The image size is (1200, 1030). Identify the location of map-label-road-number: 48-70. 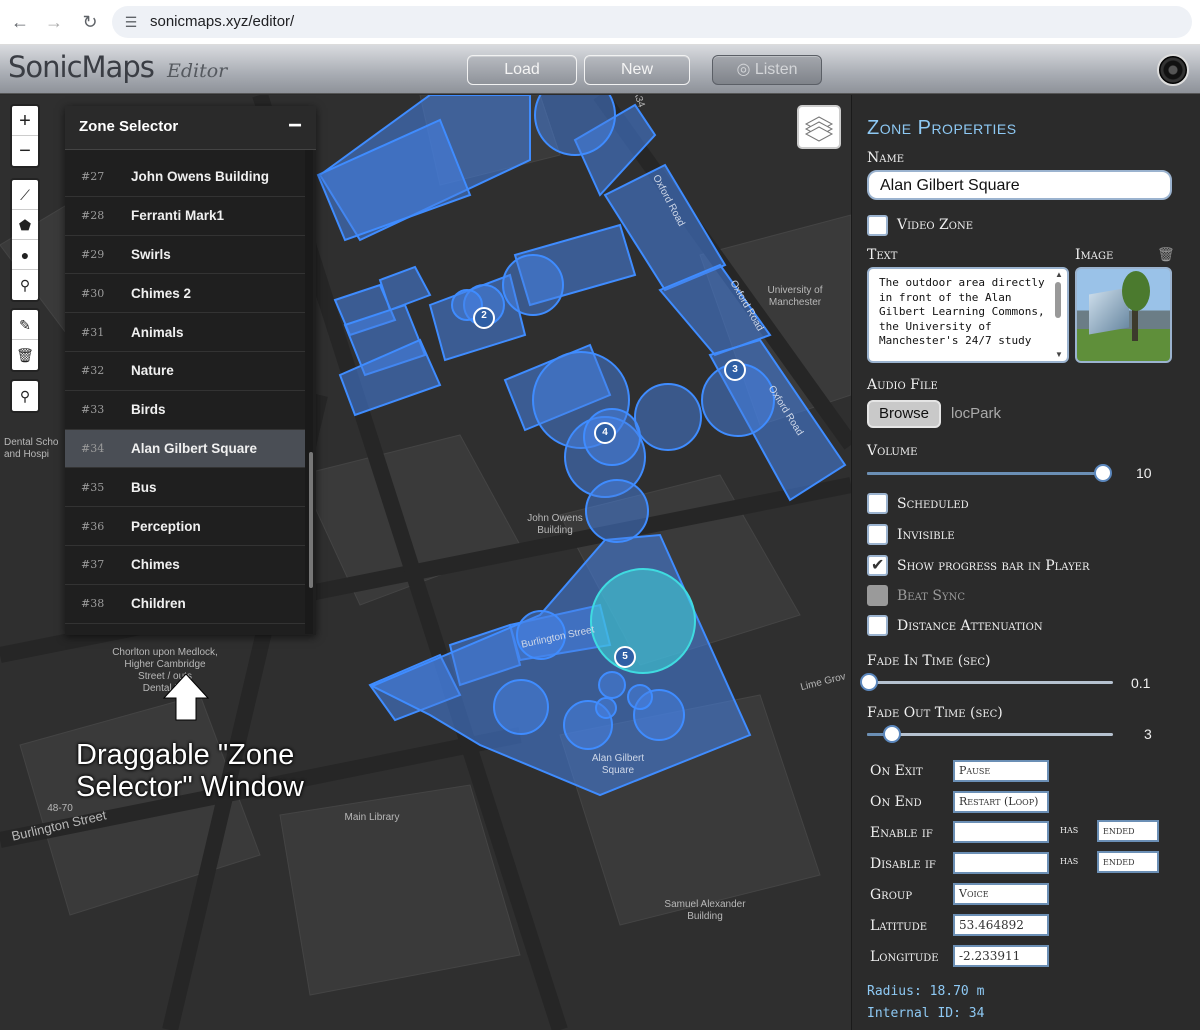
(60, 808).